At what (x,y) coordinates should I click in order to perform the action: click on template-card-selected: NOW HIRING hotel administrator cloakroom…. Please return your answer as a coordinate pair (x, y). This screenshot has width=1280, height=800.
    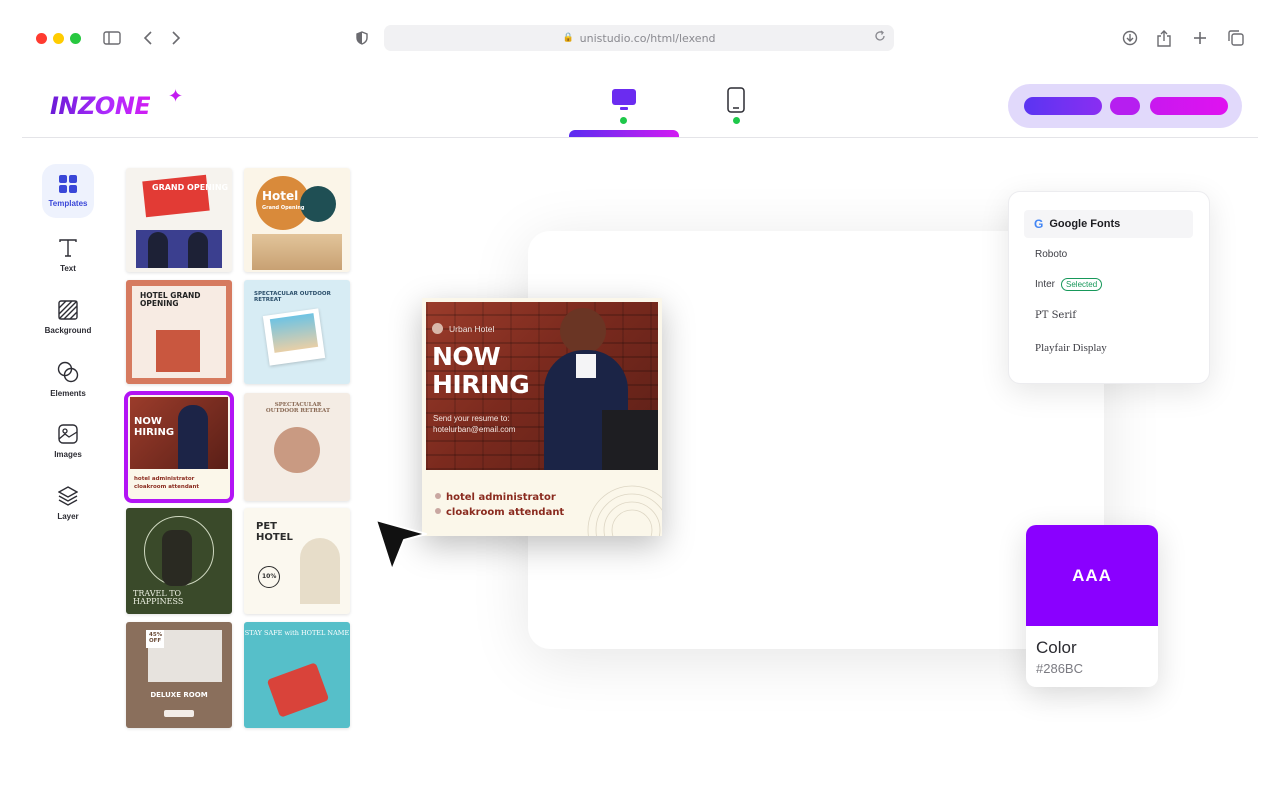
    Looking at the image, I should click on (179, 447).